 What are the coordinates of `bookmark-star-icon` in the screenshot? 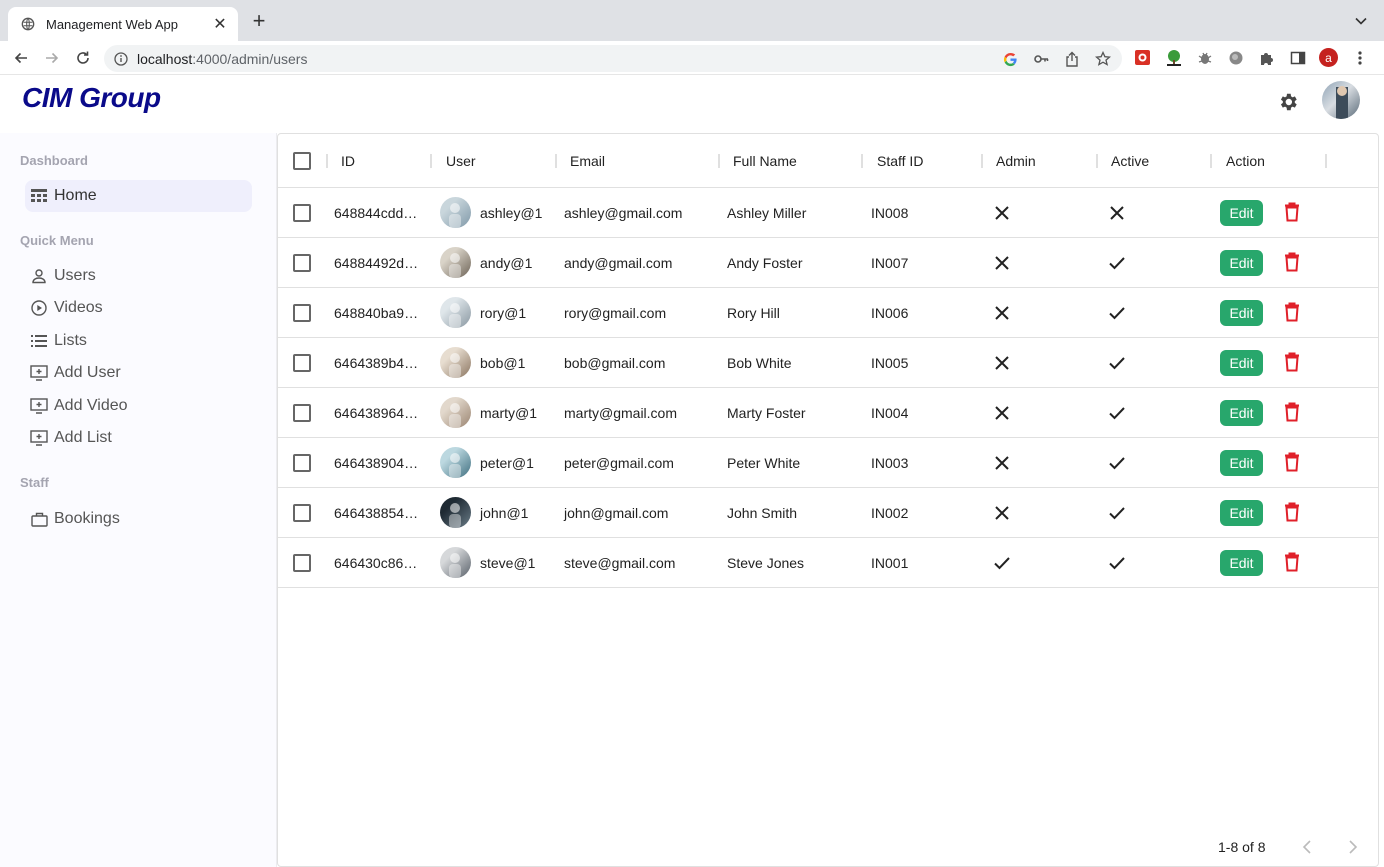 It's located at (1103, 59).